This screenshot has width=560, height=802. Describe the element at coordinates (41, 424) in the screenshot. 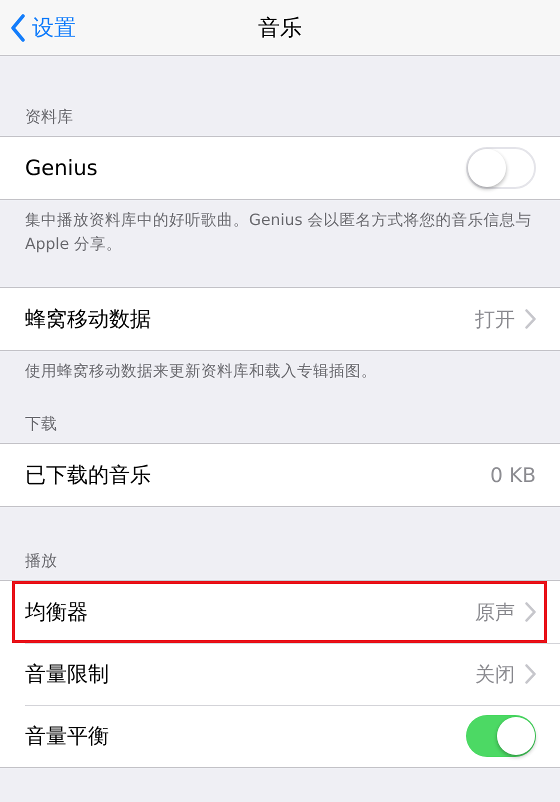

I see `section-header: 下载` at that location.